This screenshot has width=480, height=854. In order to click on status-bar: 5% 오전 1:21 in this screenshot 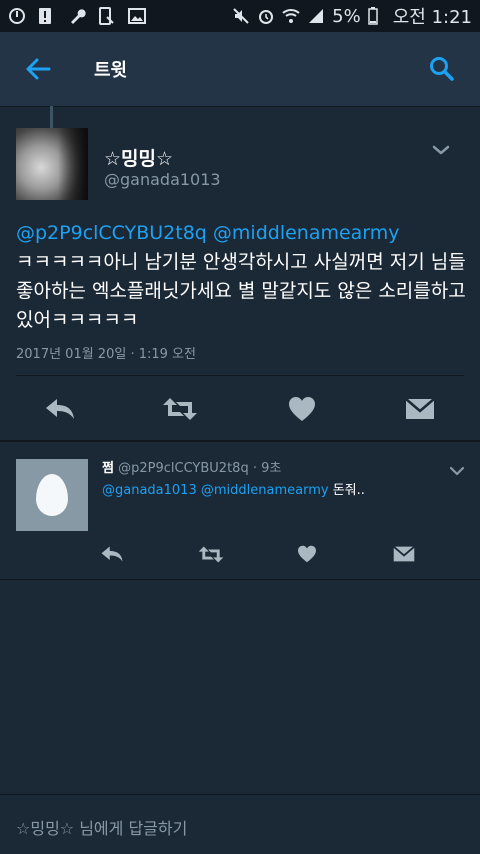, I will do `click(240, 16)`.